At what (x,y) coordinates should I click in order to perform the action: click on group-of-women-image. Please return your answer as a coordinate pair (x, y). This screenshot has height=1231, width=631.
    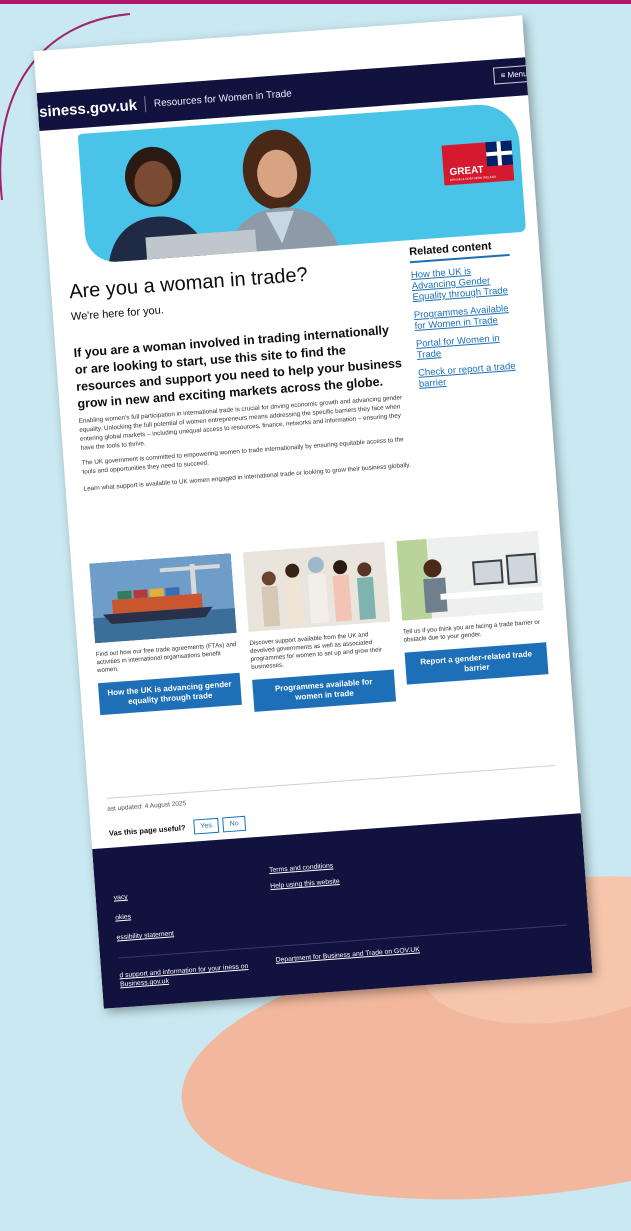
    Looking at the image, I should click on (316, 587).